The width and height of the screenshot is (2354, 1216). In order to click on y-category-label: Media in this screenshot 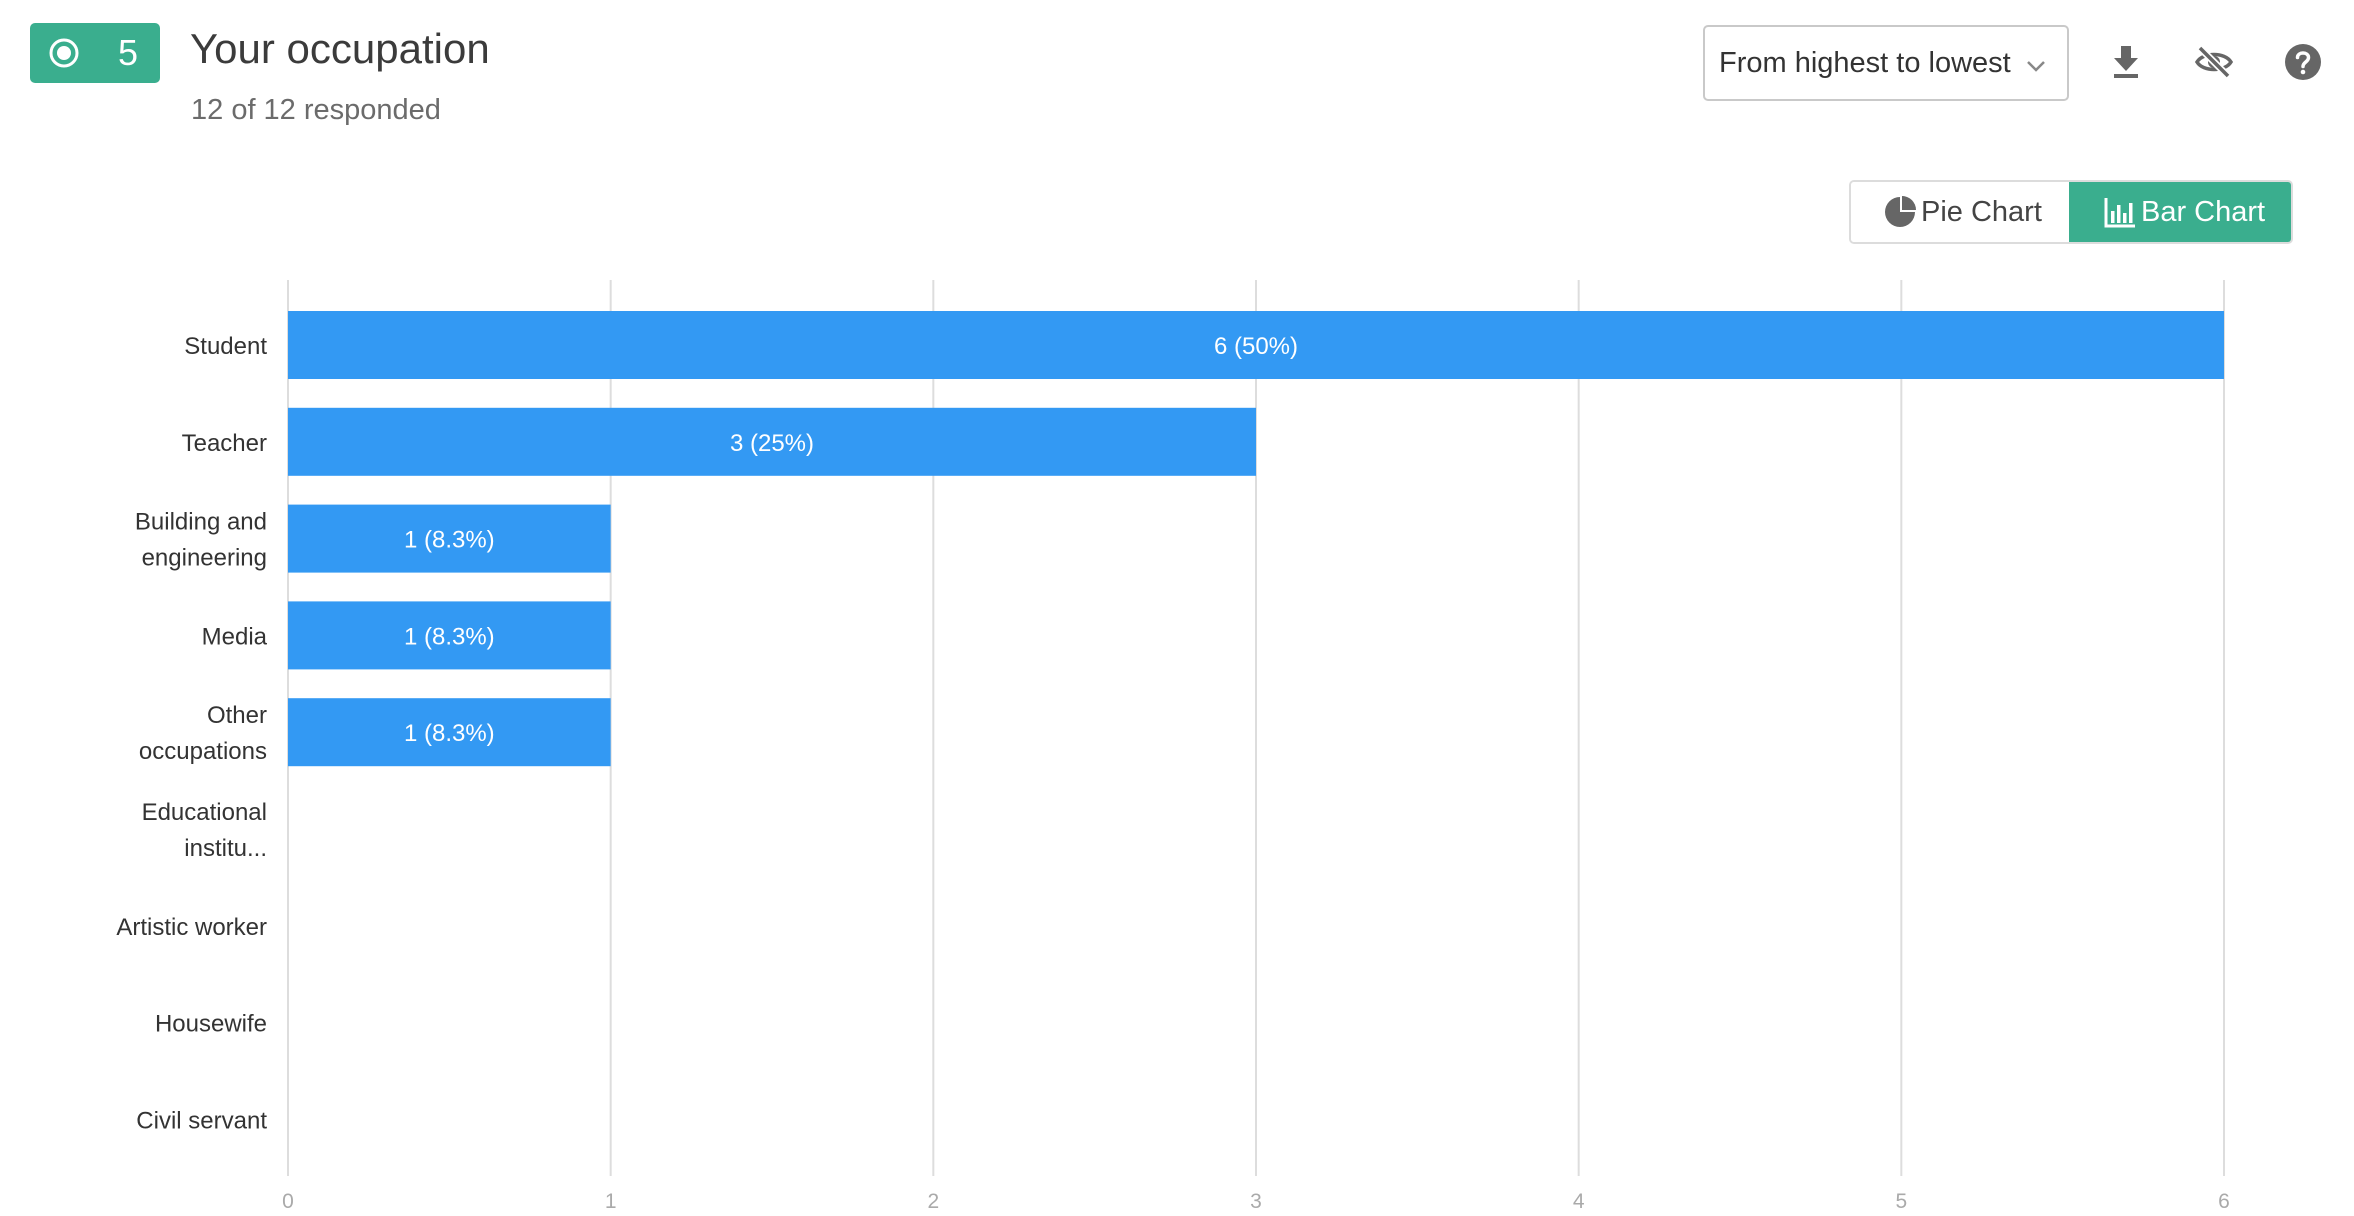, I will do `click(235, 636)`.